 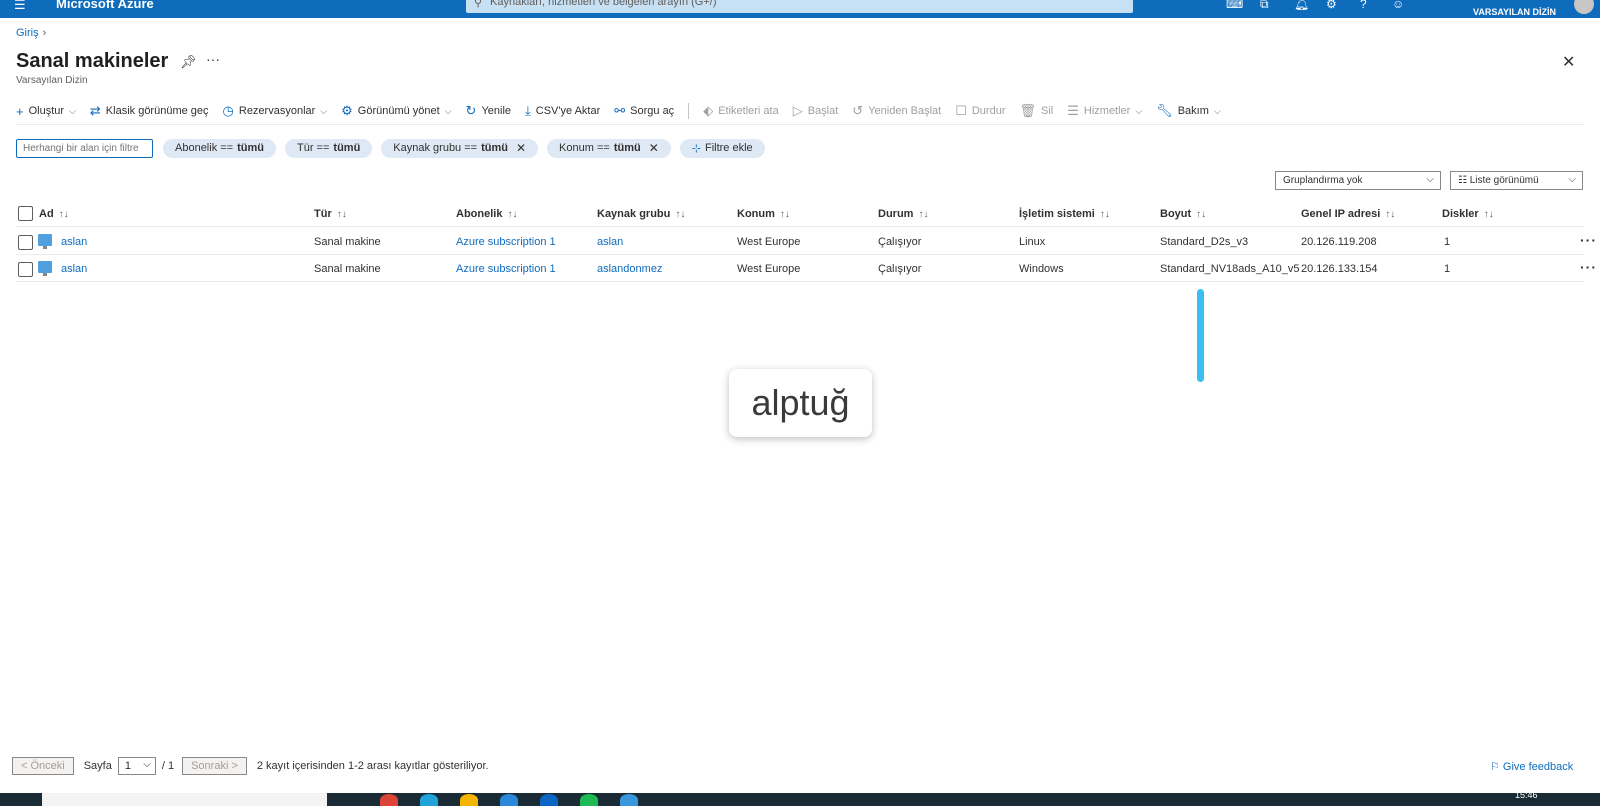 What do you see at coordinates (1568, 62) in the screenshot?
I see `close-icon: ✕` at bounding box center [1568, 62].